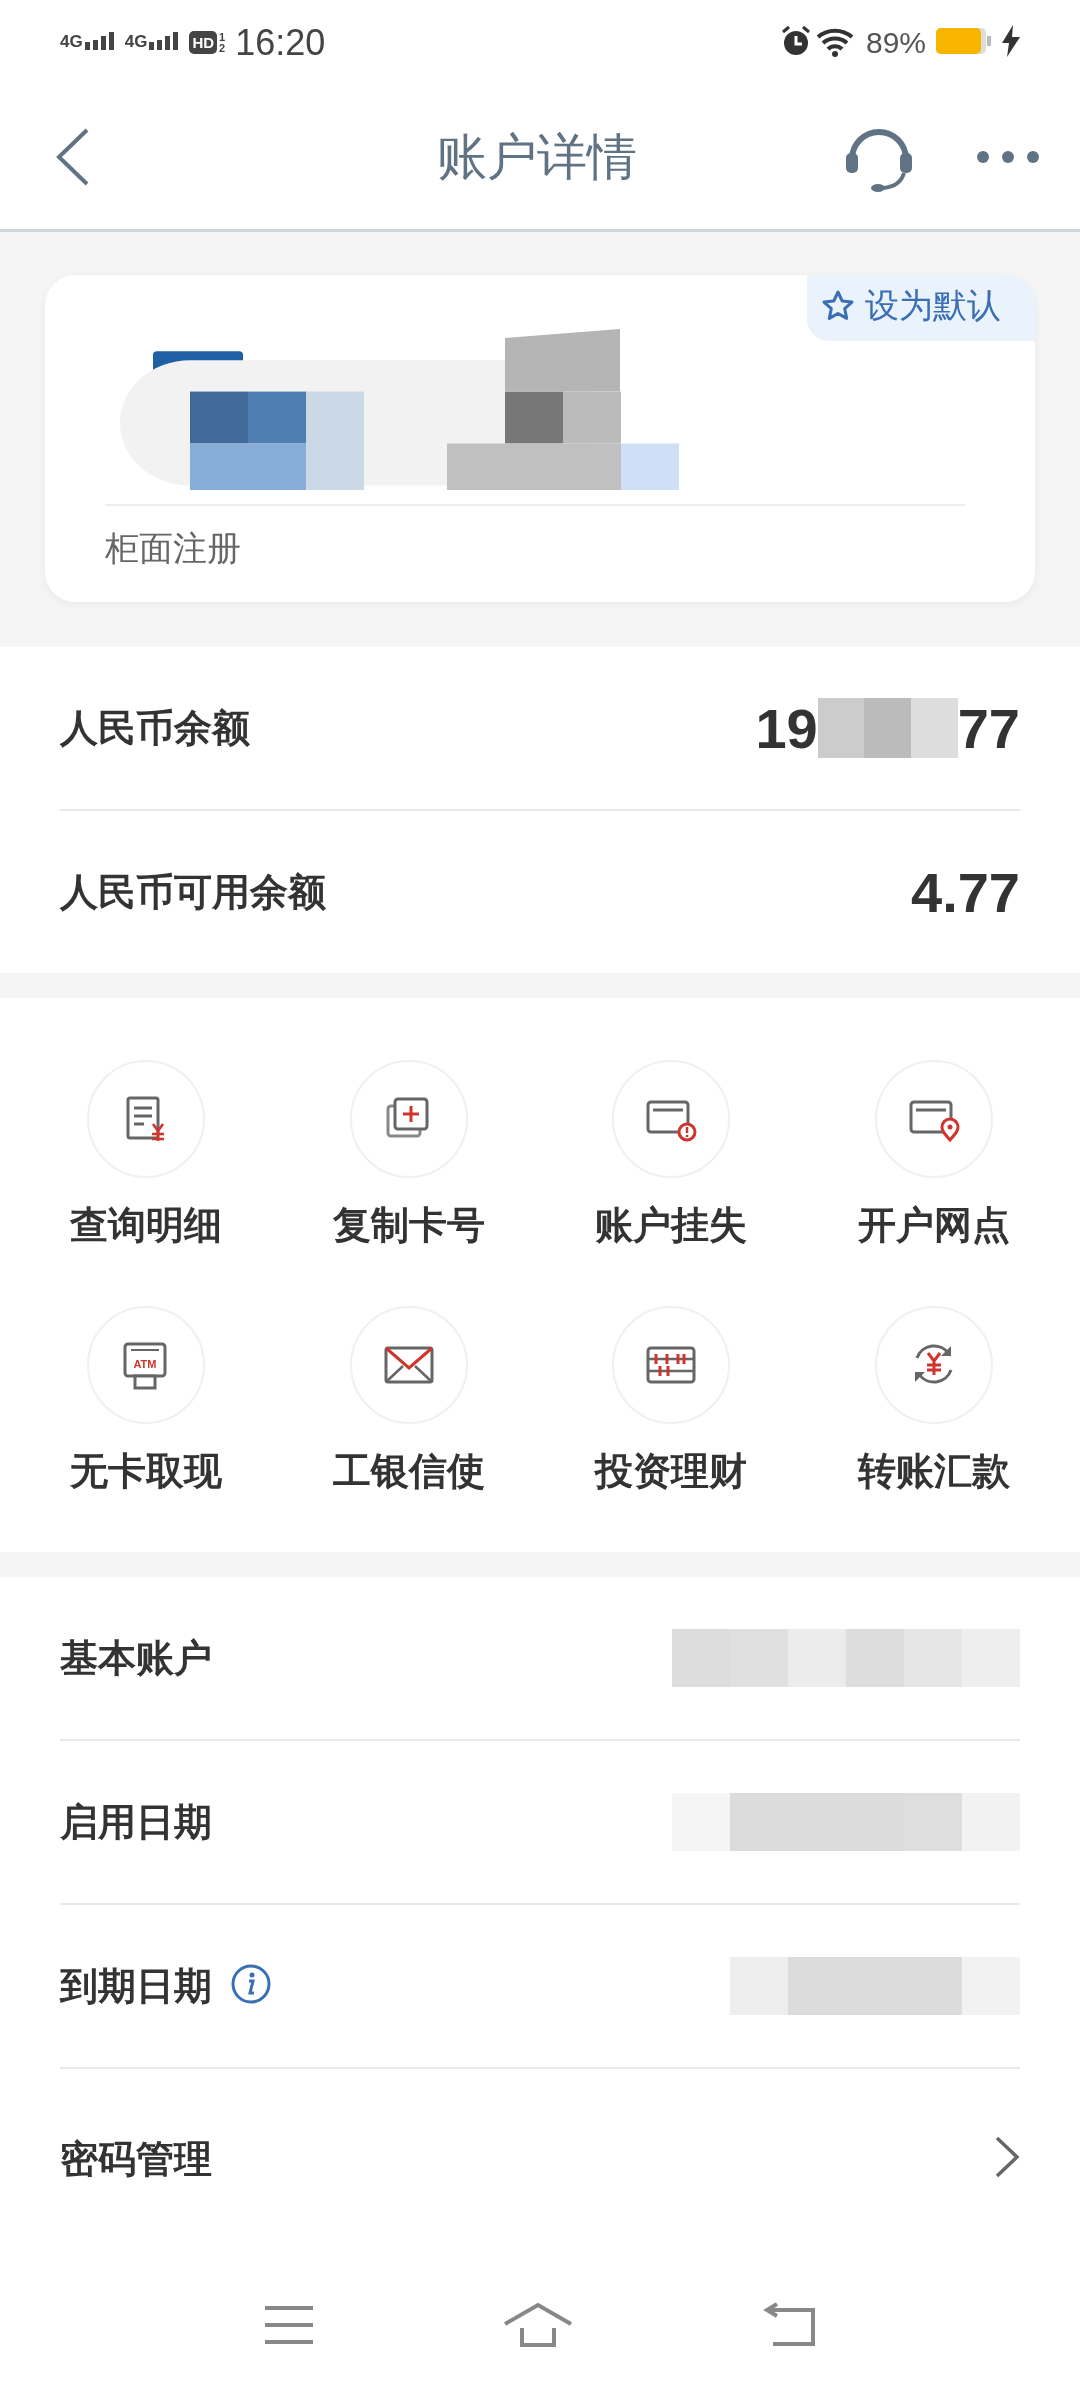 This screenshot has height=2400, width=1080. What do you see at coordinates (964, 40) in the screenshot?
I see `battery-icon` at bounding box center [964, 40].